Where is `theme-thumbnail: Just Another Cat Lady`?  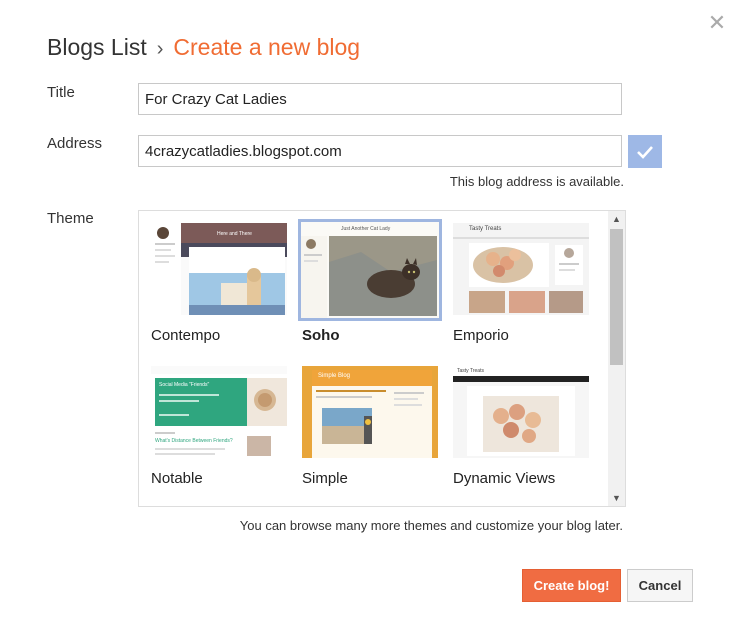 theme-thumbnail: Just Another Cat Lady is located at coordinates (370, 270).